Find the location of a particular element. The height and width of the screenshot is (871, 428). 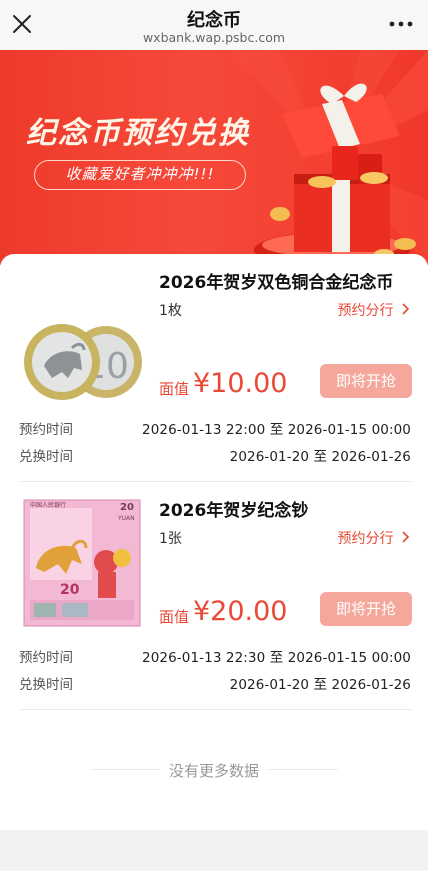

product-name: 2026年贺岁双色铜合金纪念币 is located at coordinates (276, 283).